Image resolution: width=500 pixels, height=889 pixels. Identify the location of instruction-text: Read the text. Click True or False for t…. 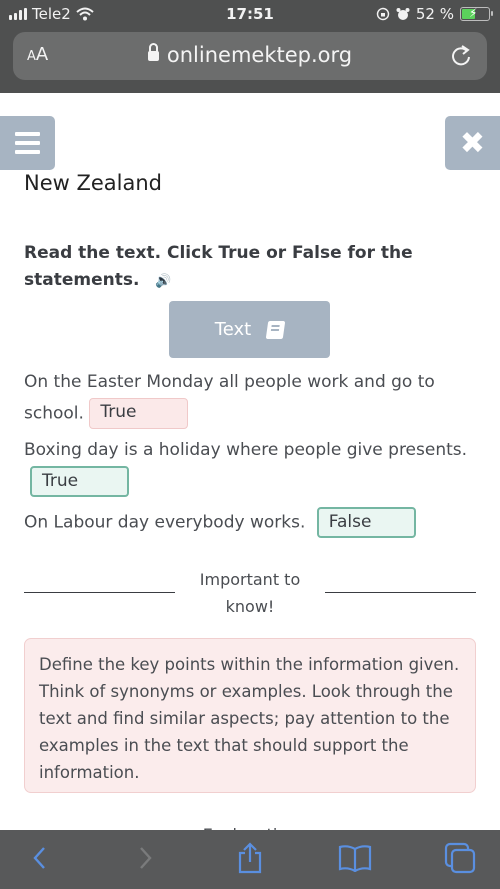
(218, 266).